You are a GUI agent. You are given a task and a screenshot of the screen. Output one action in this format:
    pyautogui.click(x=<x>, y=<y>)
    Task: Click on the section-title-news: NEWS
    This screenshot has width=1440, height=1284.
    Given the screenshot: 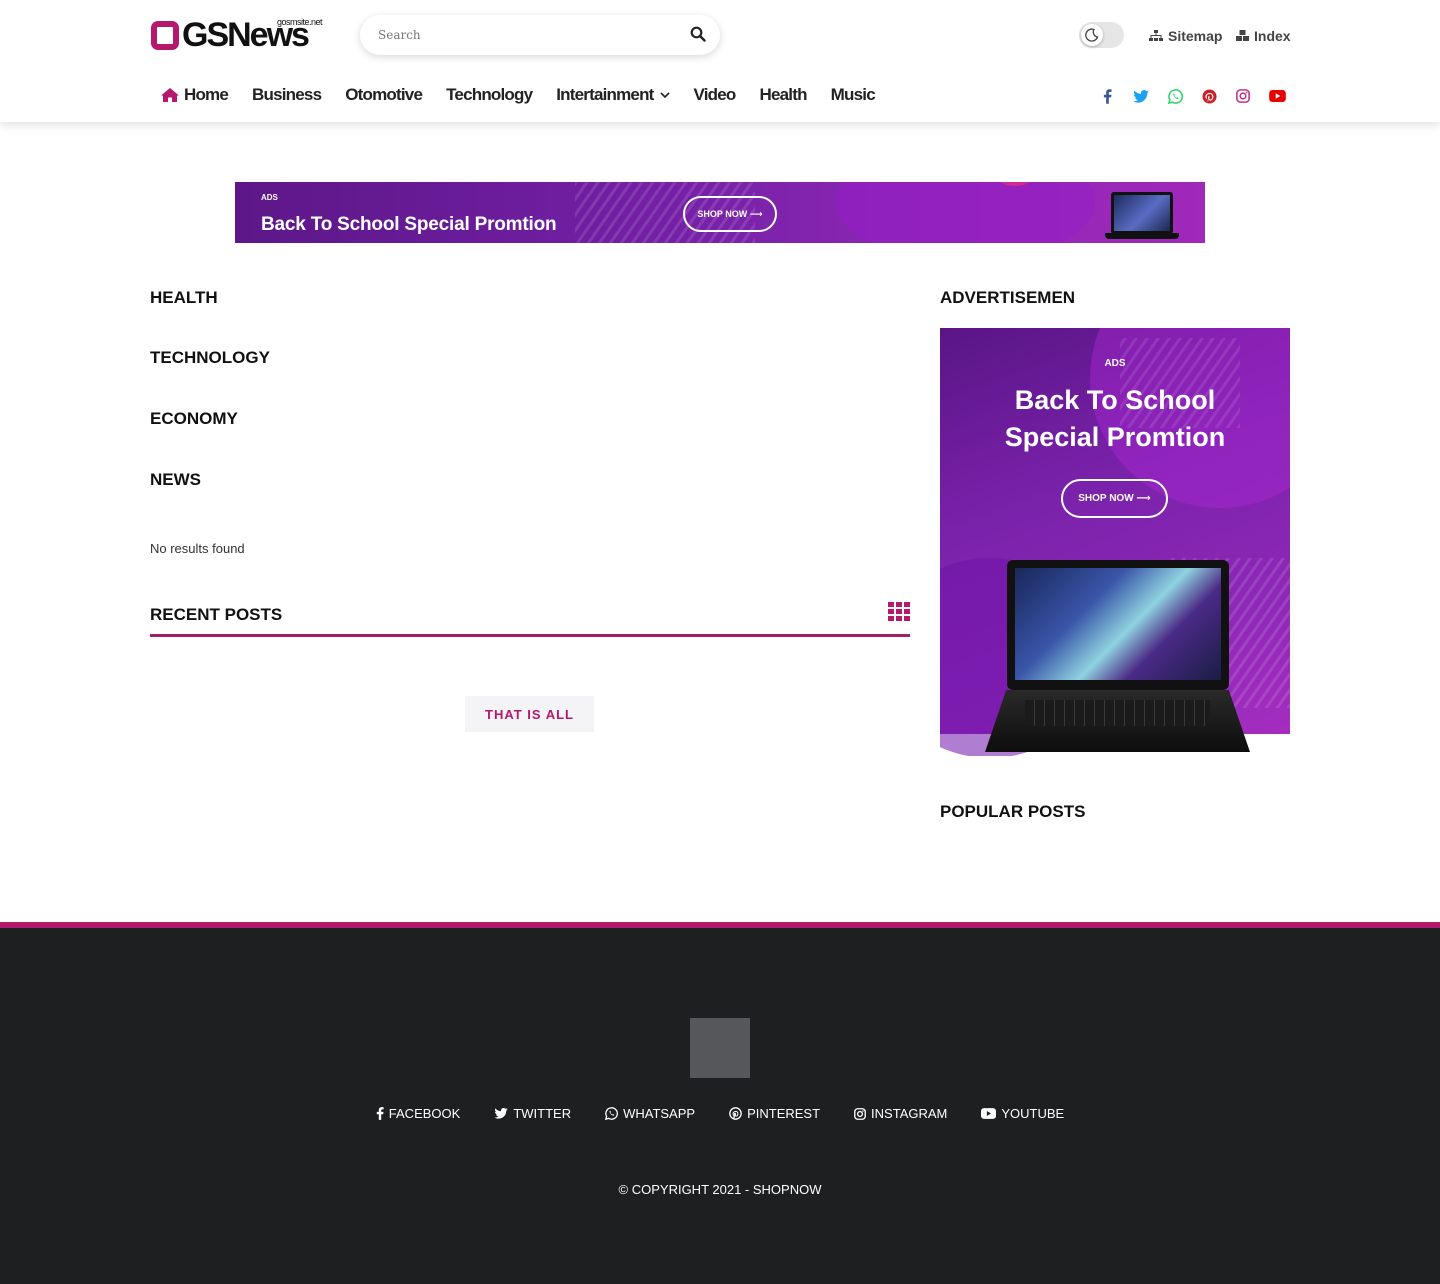 What is the action you would take?
    pyautogui.click(x=175, y=480)
    